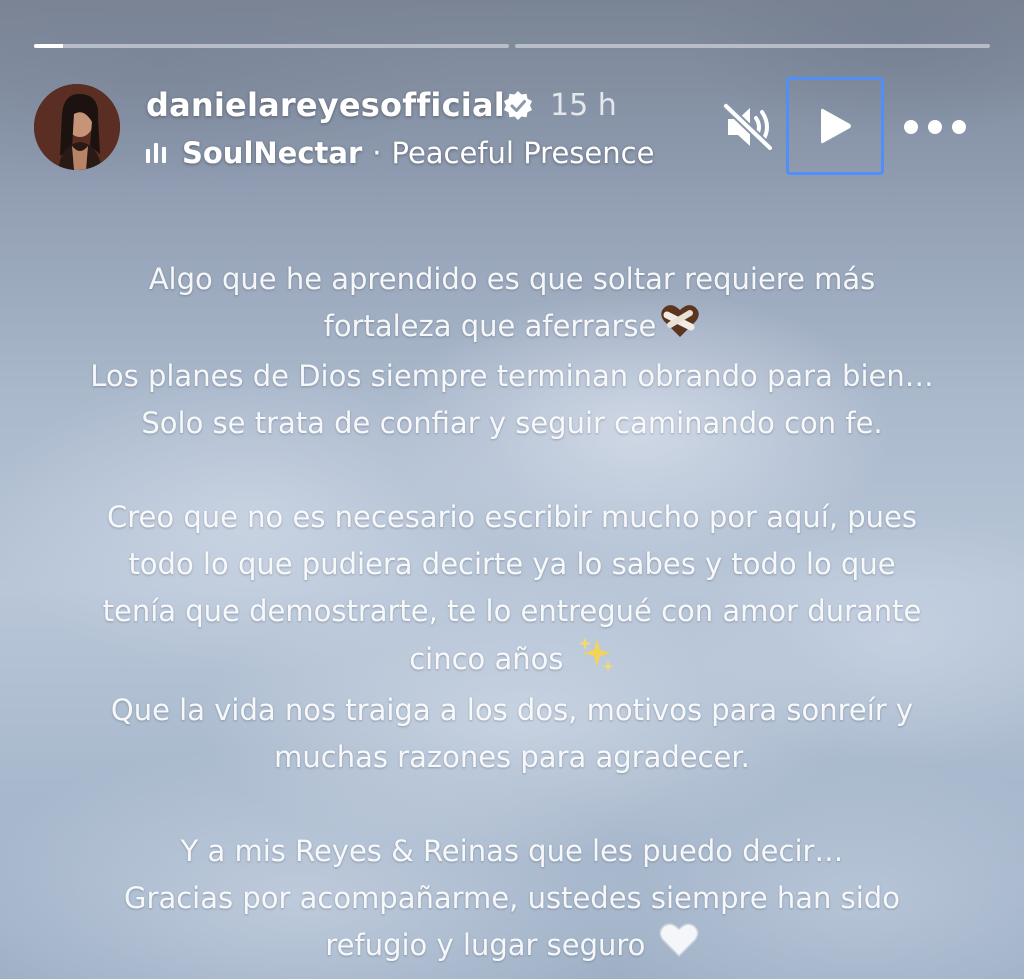 Image resolution: width=1024 pixels, height=979 pixels. What do you see at coordinates (679, 947) in the screenshot?
I see `white-heart-icon` at bounding box center [679, 947].